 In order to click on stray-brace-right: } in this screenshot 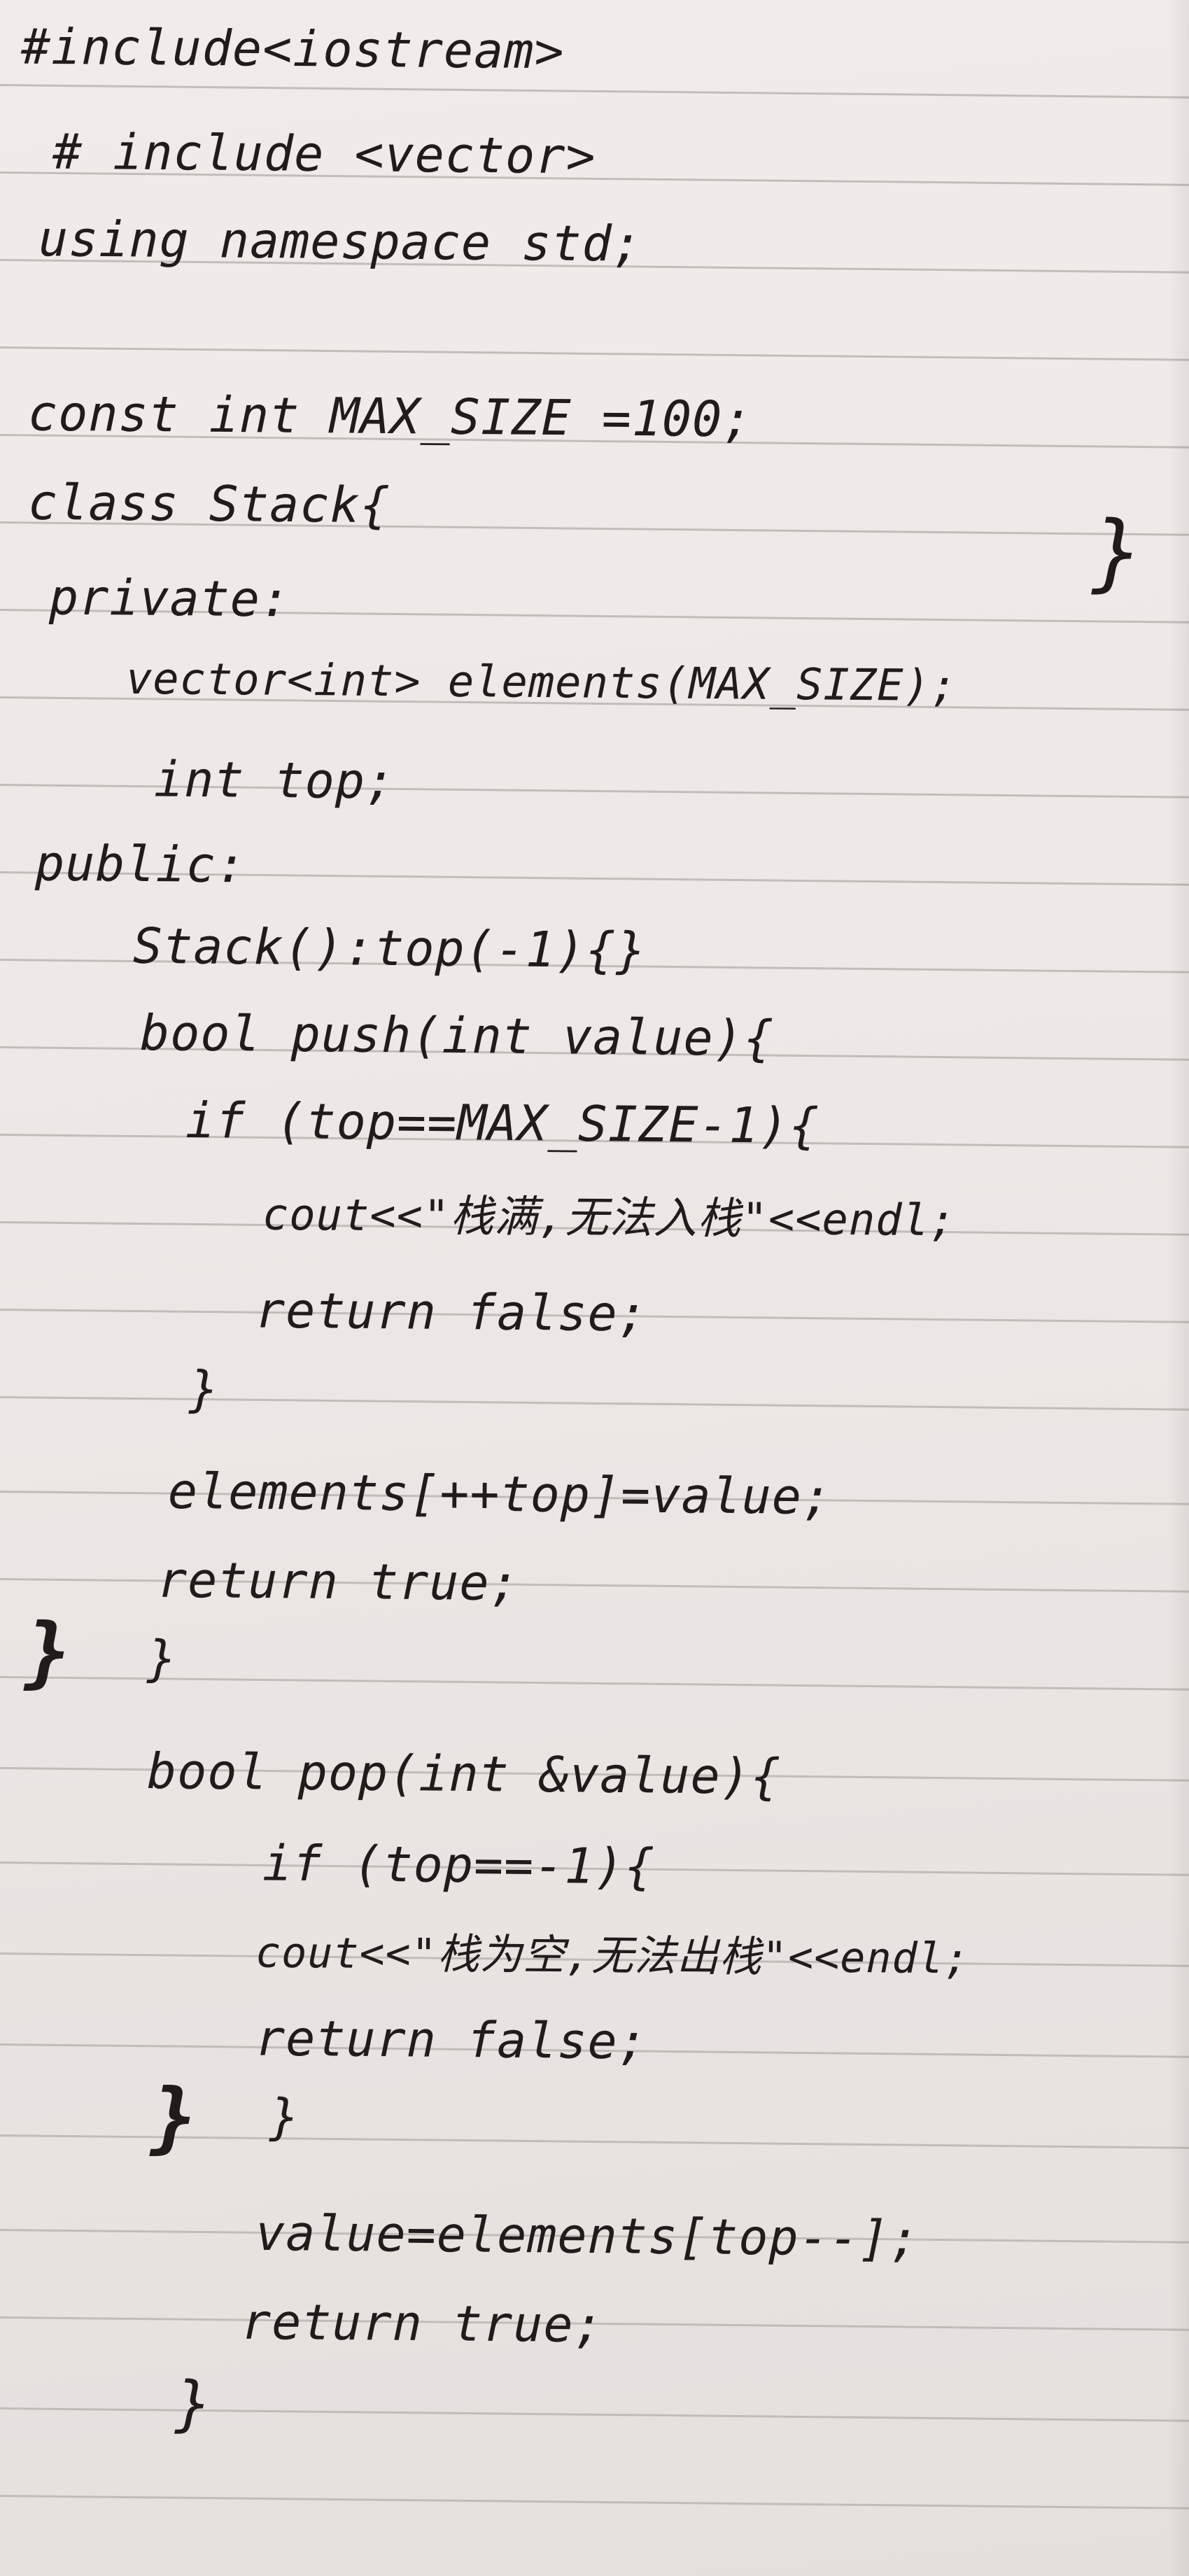, I will do `click(1117, 552)`.